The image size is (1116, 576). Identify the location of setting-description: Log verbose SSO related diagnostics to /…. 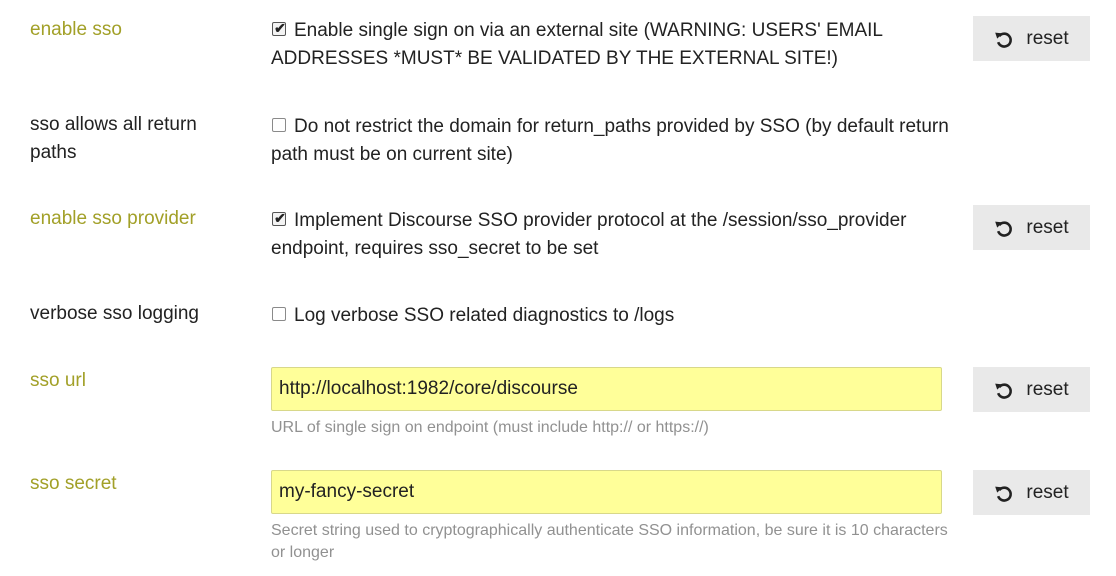
(484, 315).